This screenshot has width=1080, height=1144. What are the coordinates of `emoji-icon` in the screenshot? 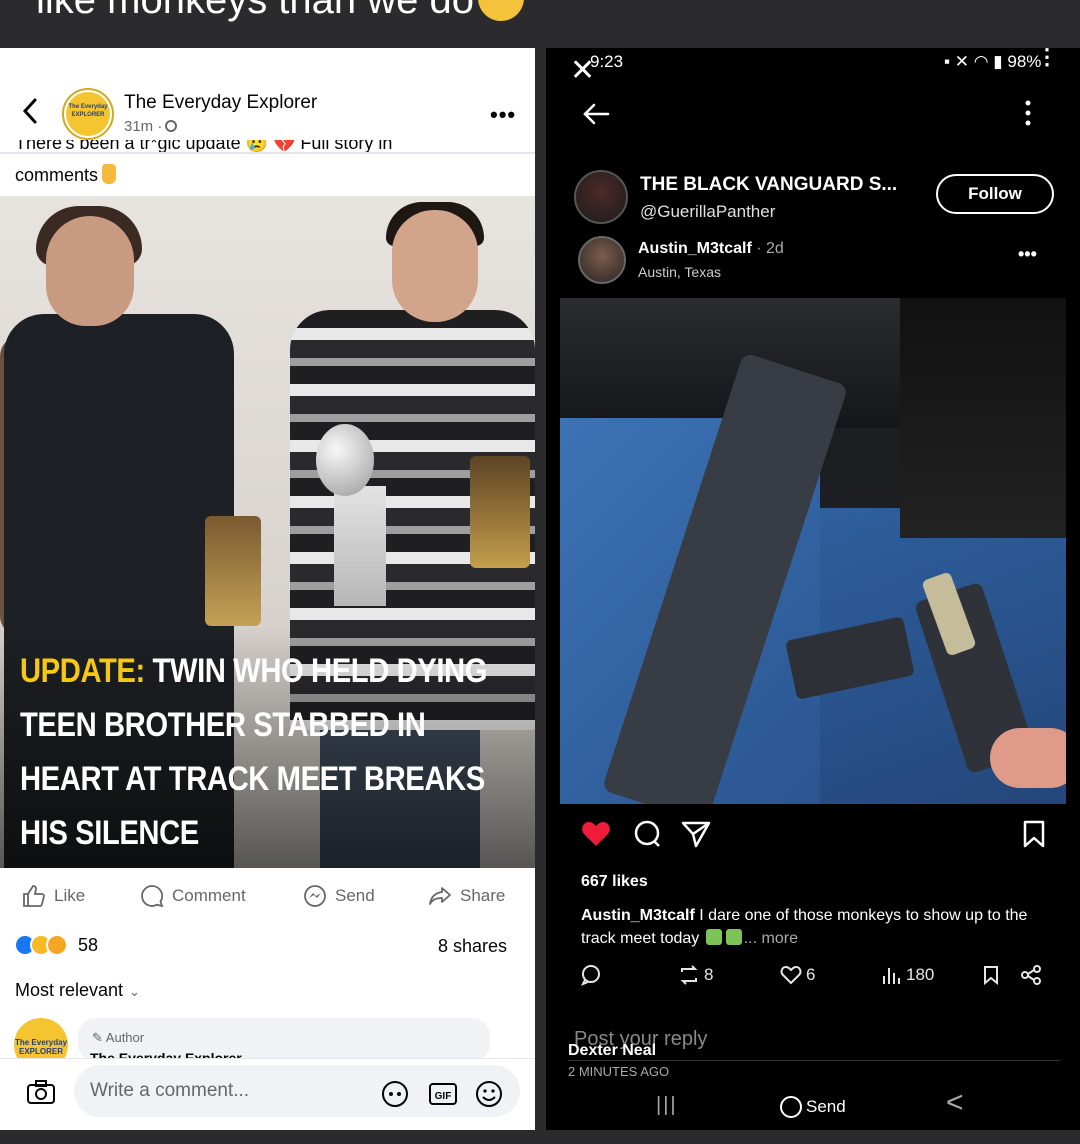 It's located at (489, 1094).